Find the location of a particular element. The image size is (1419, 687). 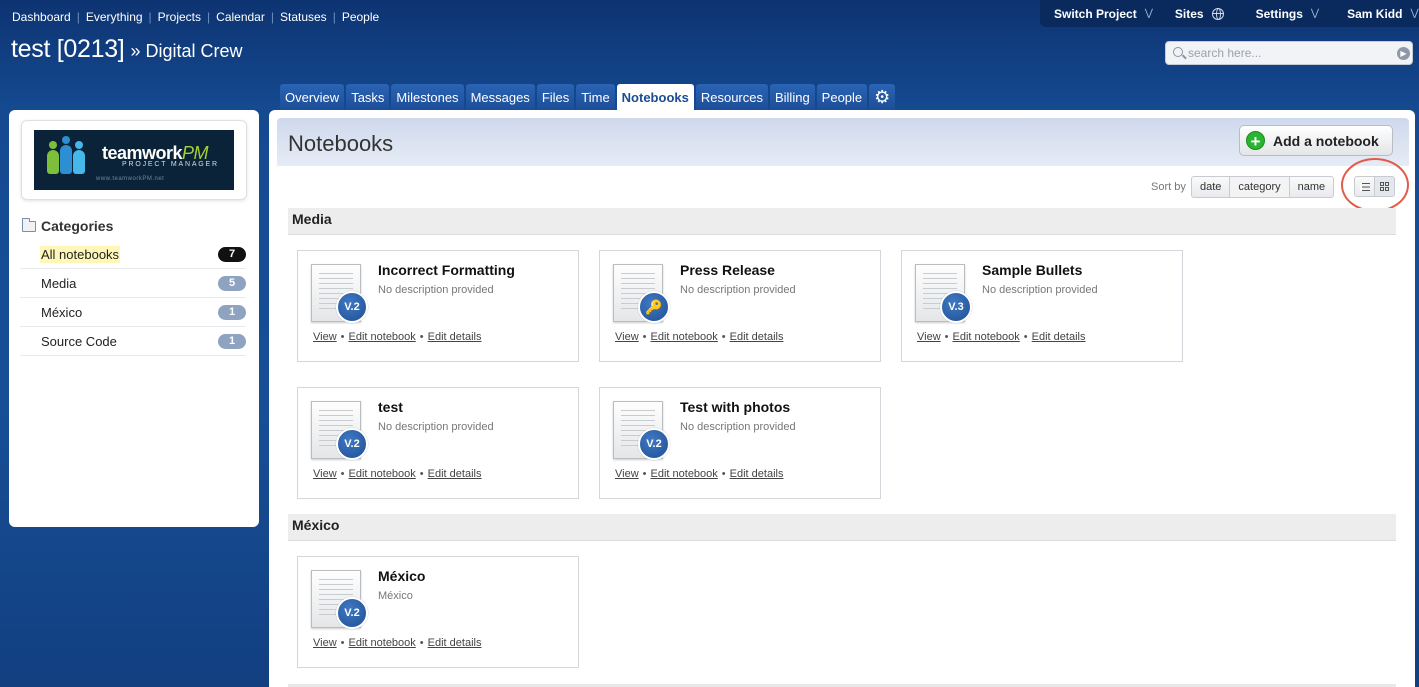

notebook-title: México is located at coordinates (401, 576).